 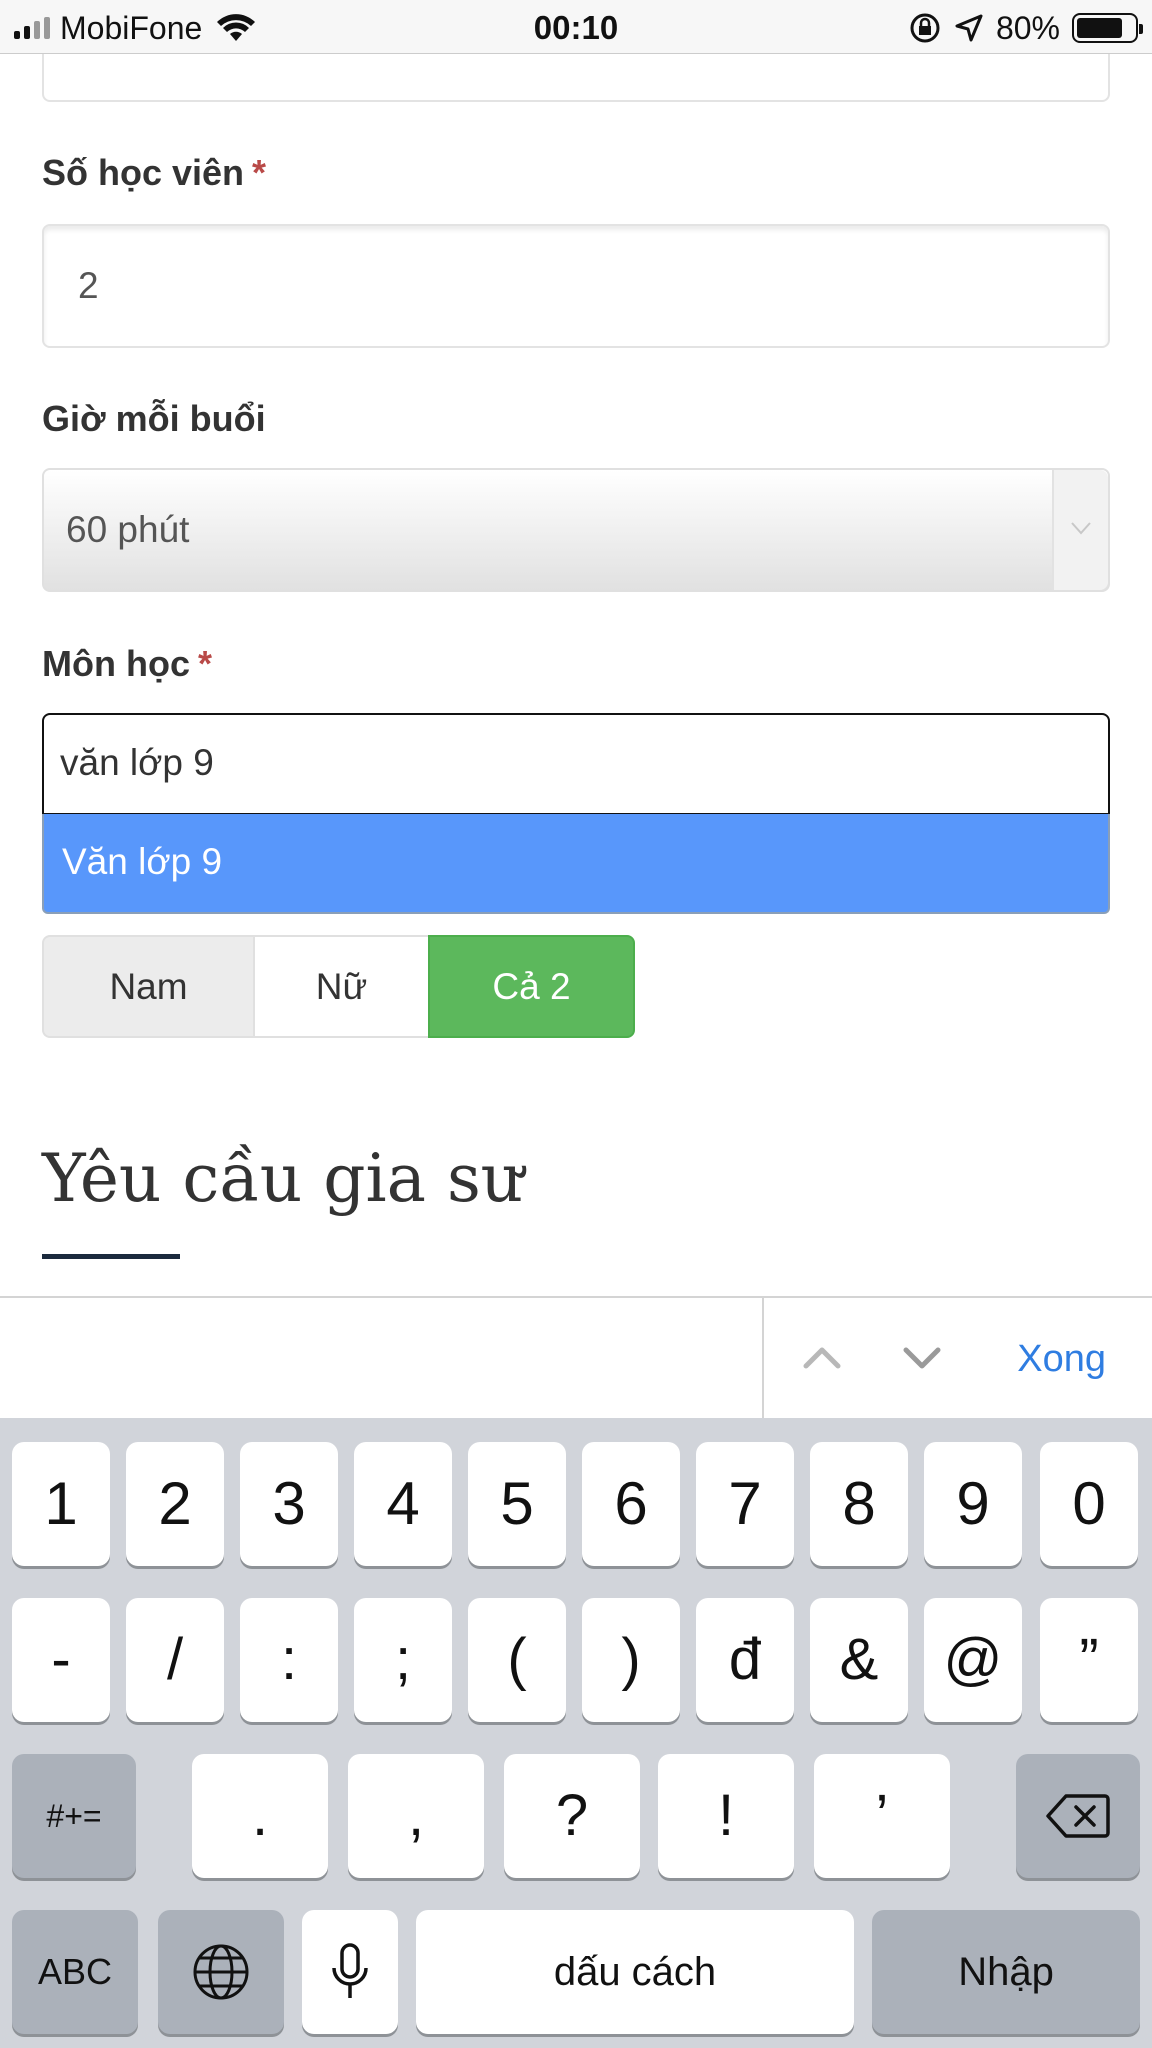 I want to click on rotation-lock-icon, so click(x=925, y=28).